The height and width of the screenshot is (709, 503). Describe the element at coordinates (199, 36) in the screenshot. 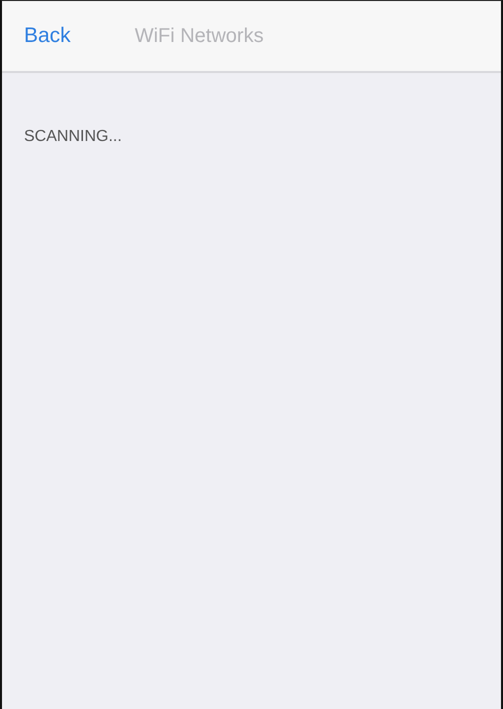

I see `navigation-title: WiFi Networks` at that location.